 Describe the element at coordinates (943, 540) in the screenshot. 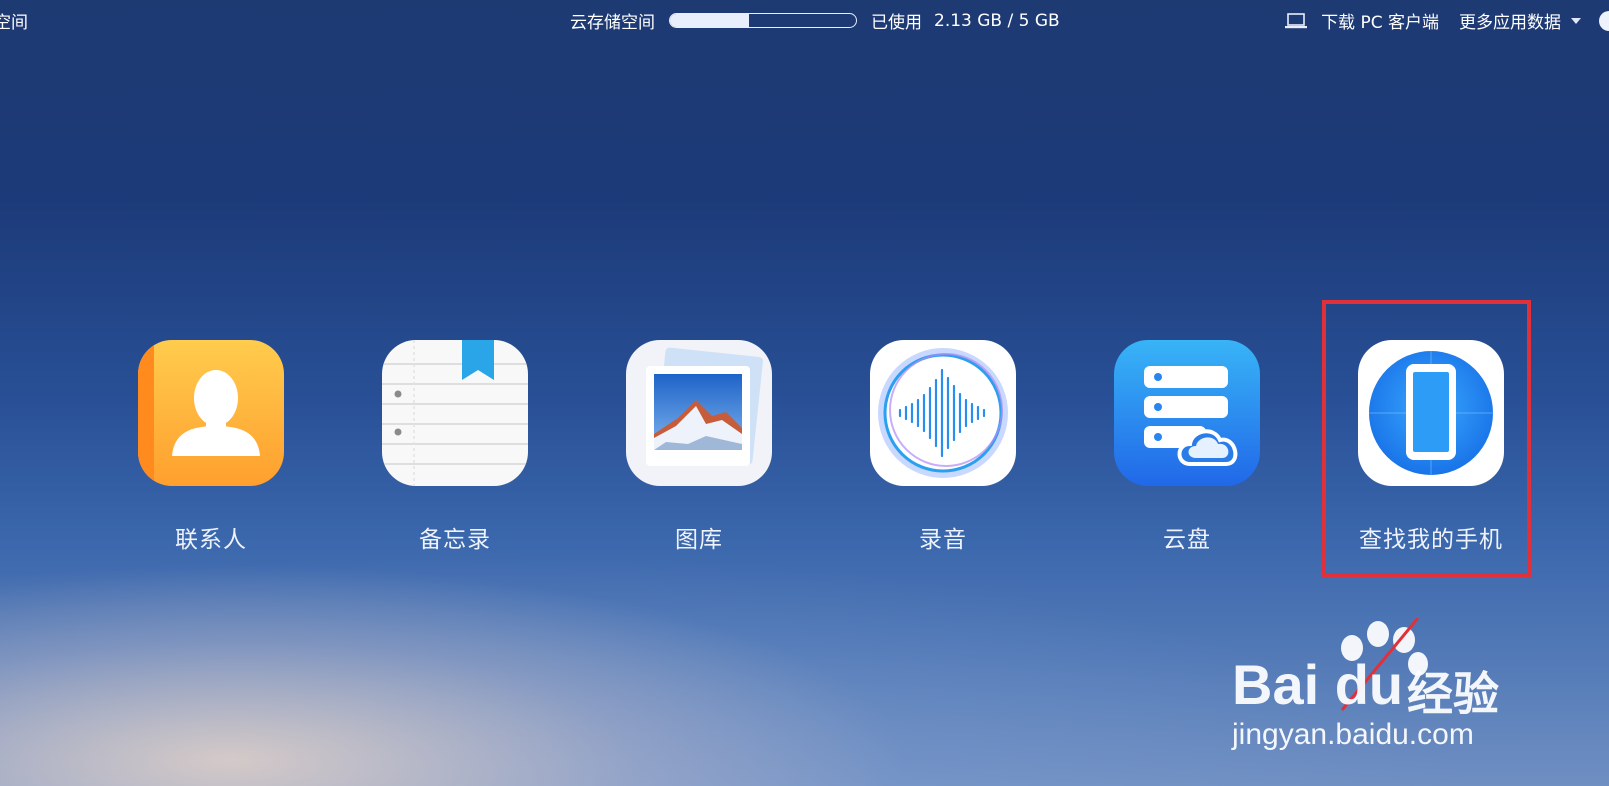

I see `app-label: 录音` at that location.